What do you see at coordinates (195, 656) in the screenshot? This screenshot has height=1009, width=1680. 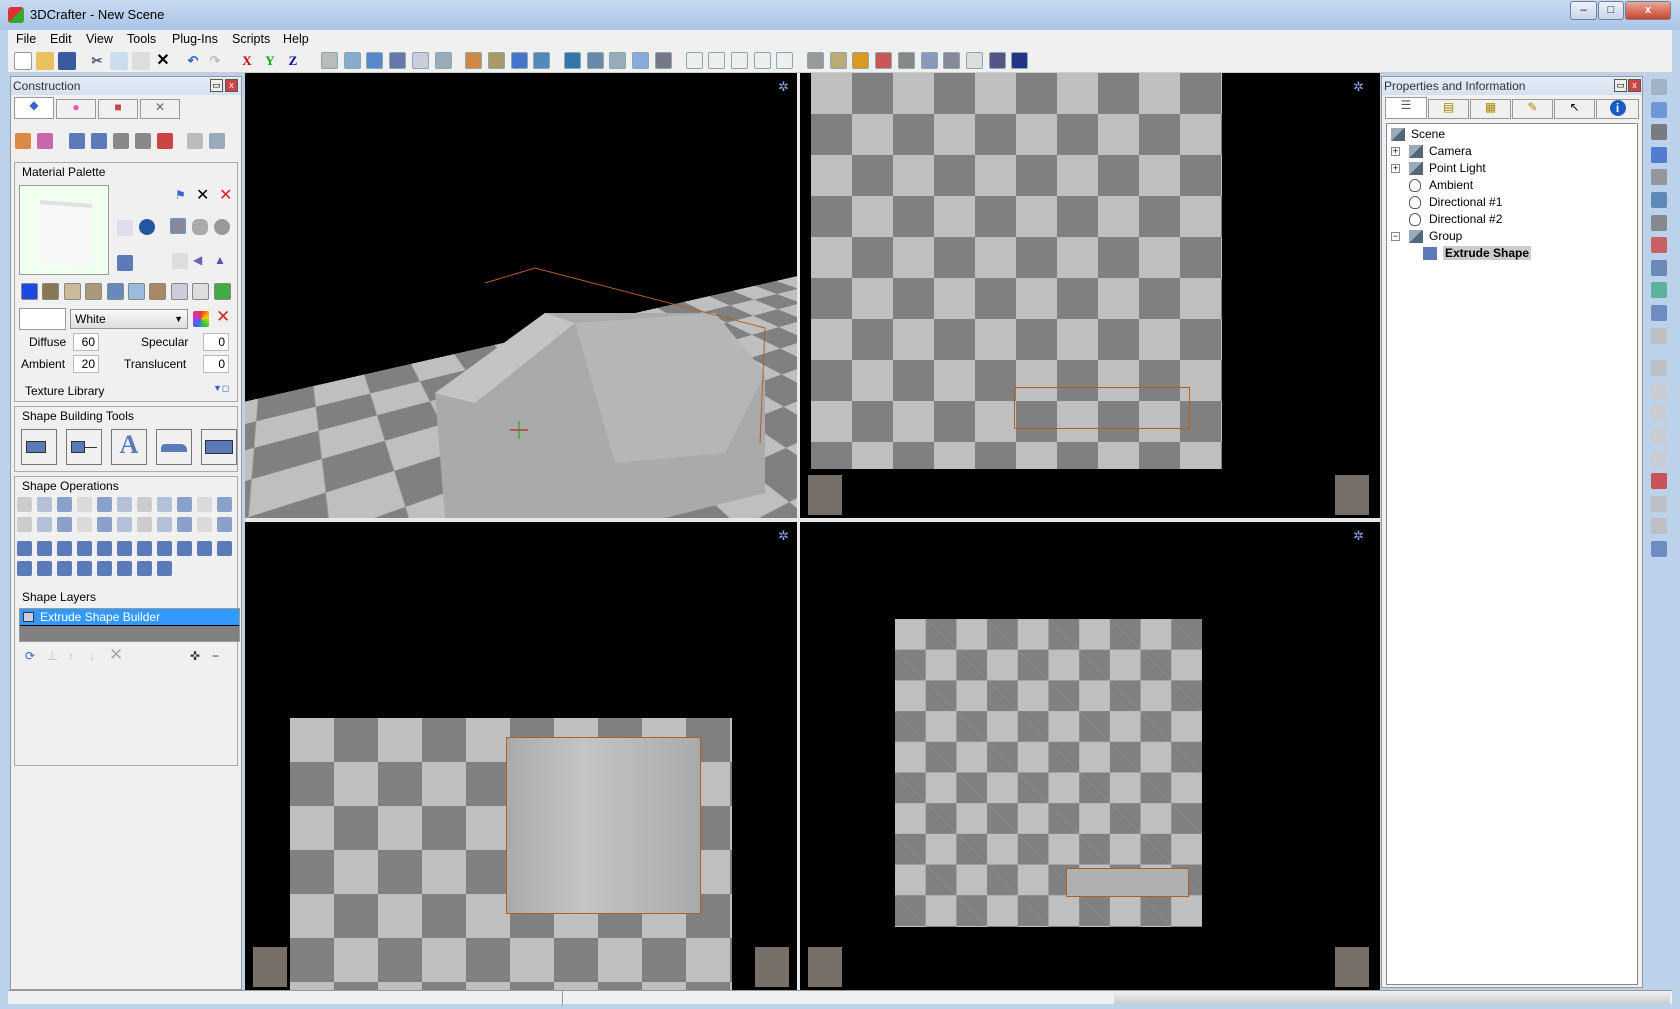 I see `add-layer-icon: ✜` at bounding box center [195, 656].